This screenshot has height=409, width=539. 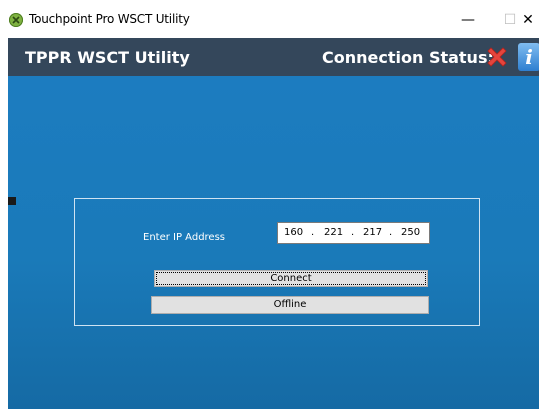 I want to click on ip-address-field: 160 . 221 . 217 . 250, so click(x=353, y=233).